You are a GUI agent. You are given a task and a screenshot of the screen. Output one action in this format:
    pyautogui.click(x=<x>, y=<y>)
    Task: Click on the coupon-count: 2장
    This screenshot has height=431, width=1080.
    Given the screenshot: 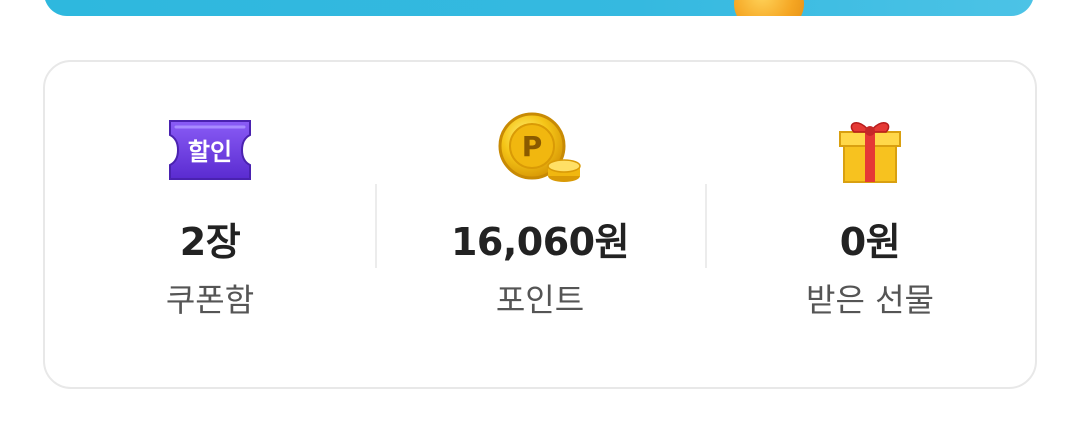 What is the action you would take?
    pyautogui.click(x=210, y=242)
    